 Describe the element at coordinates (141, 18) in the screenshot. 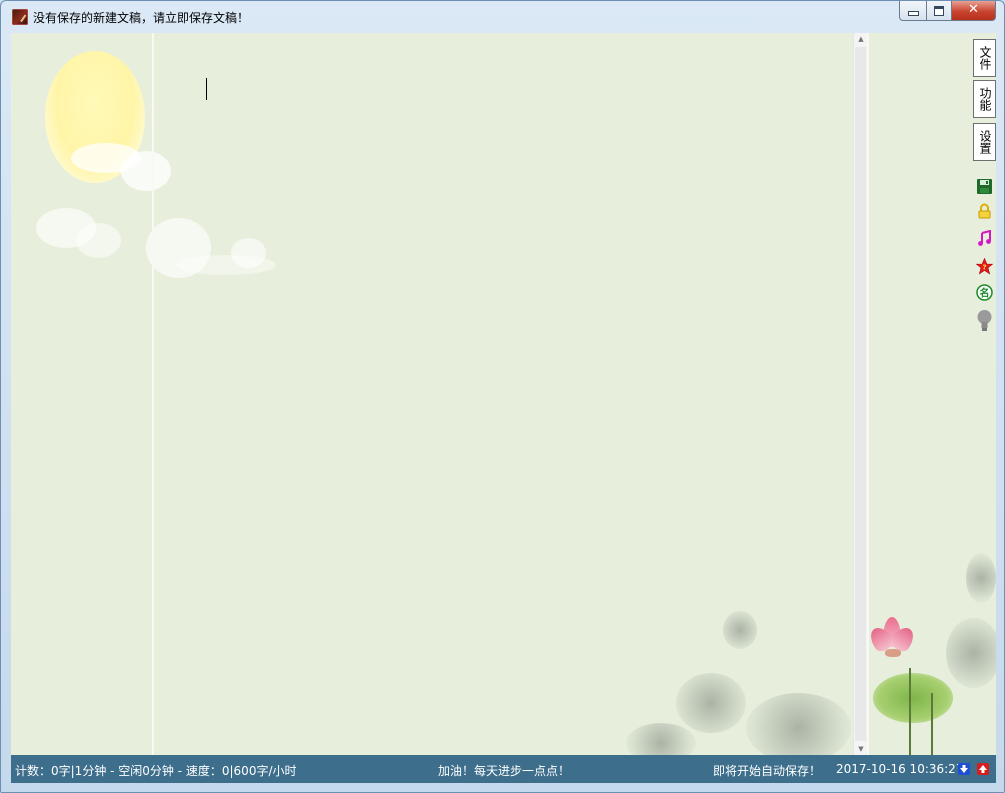

I see `window-title: 没有保存的新建文稿，请立即保存文稿！` at that location.